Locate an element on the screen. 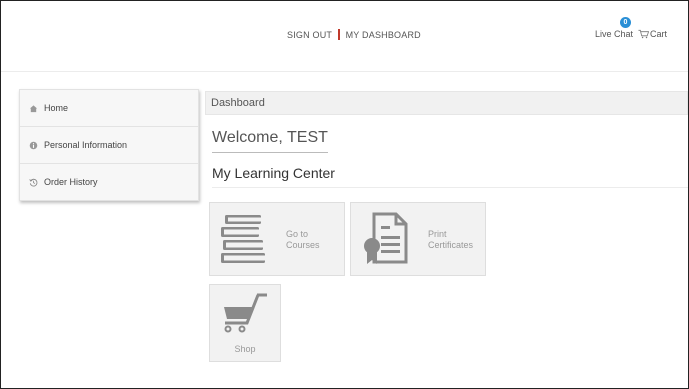  shop-tile: Shop is located at coordinates (245, 323).